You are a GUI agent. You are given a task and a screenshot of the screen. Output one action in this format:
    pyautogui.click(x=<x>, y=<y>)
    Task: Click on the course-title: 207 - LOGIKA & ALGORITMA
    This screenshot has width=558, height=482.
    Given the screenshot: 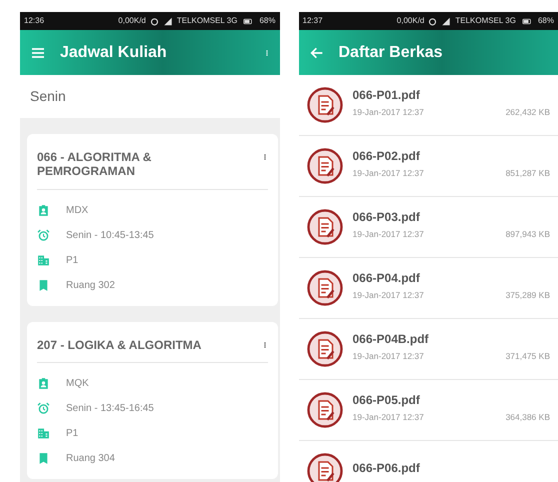 What is the action you would take?
    pyautogui.click(x=119, y=345)
    